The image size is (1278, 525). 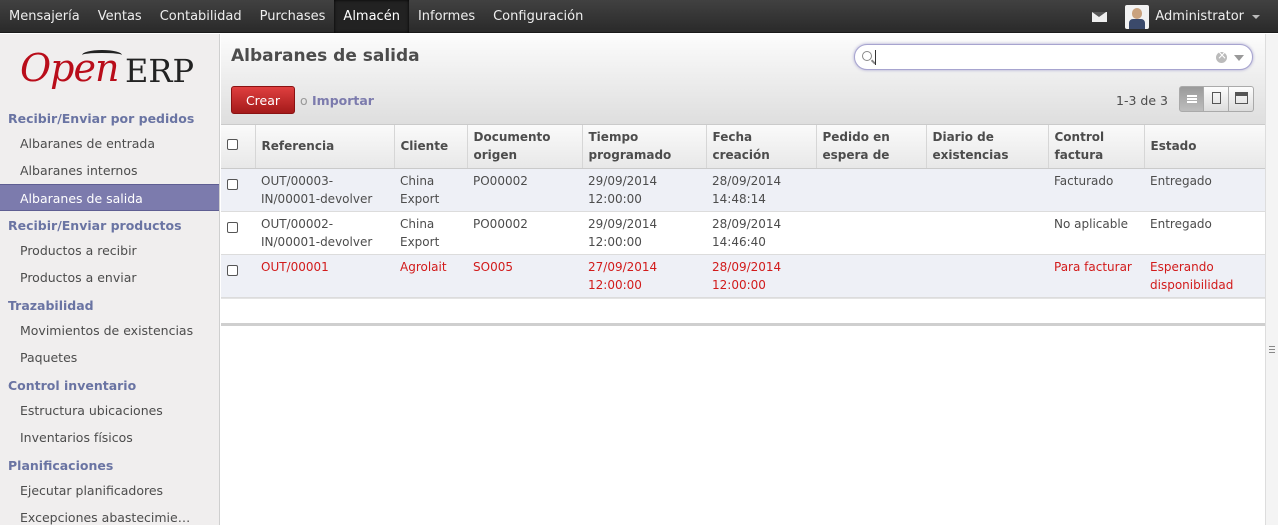 I want to click on column-header: Documento origen, so click(x=525, y=147).